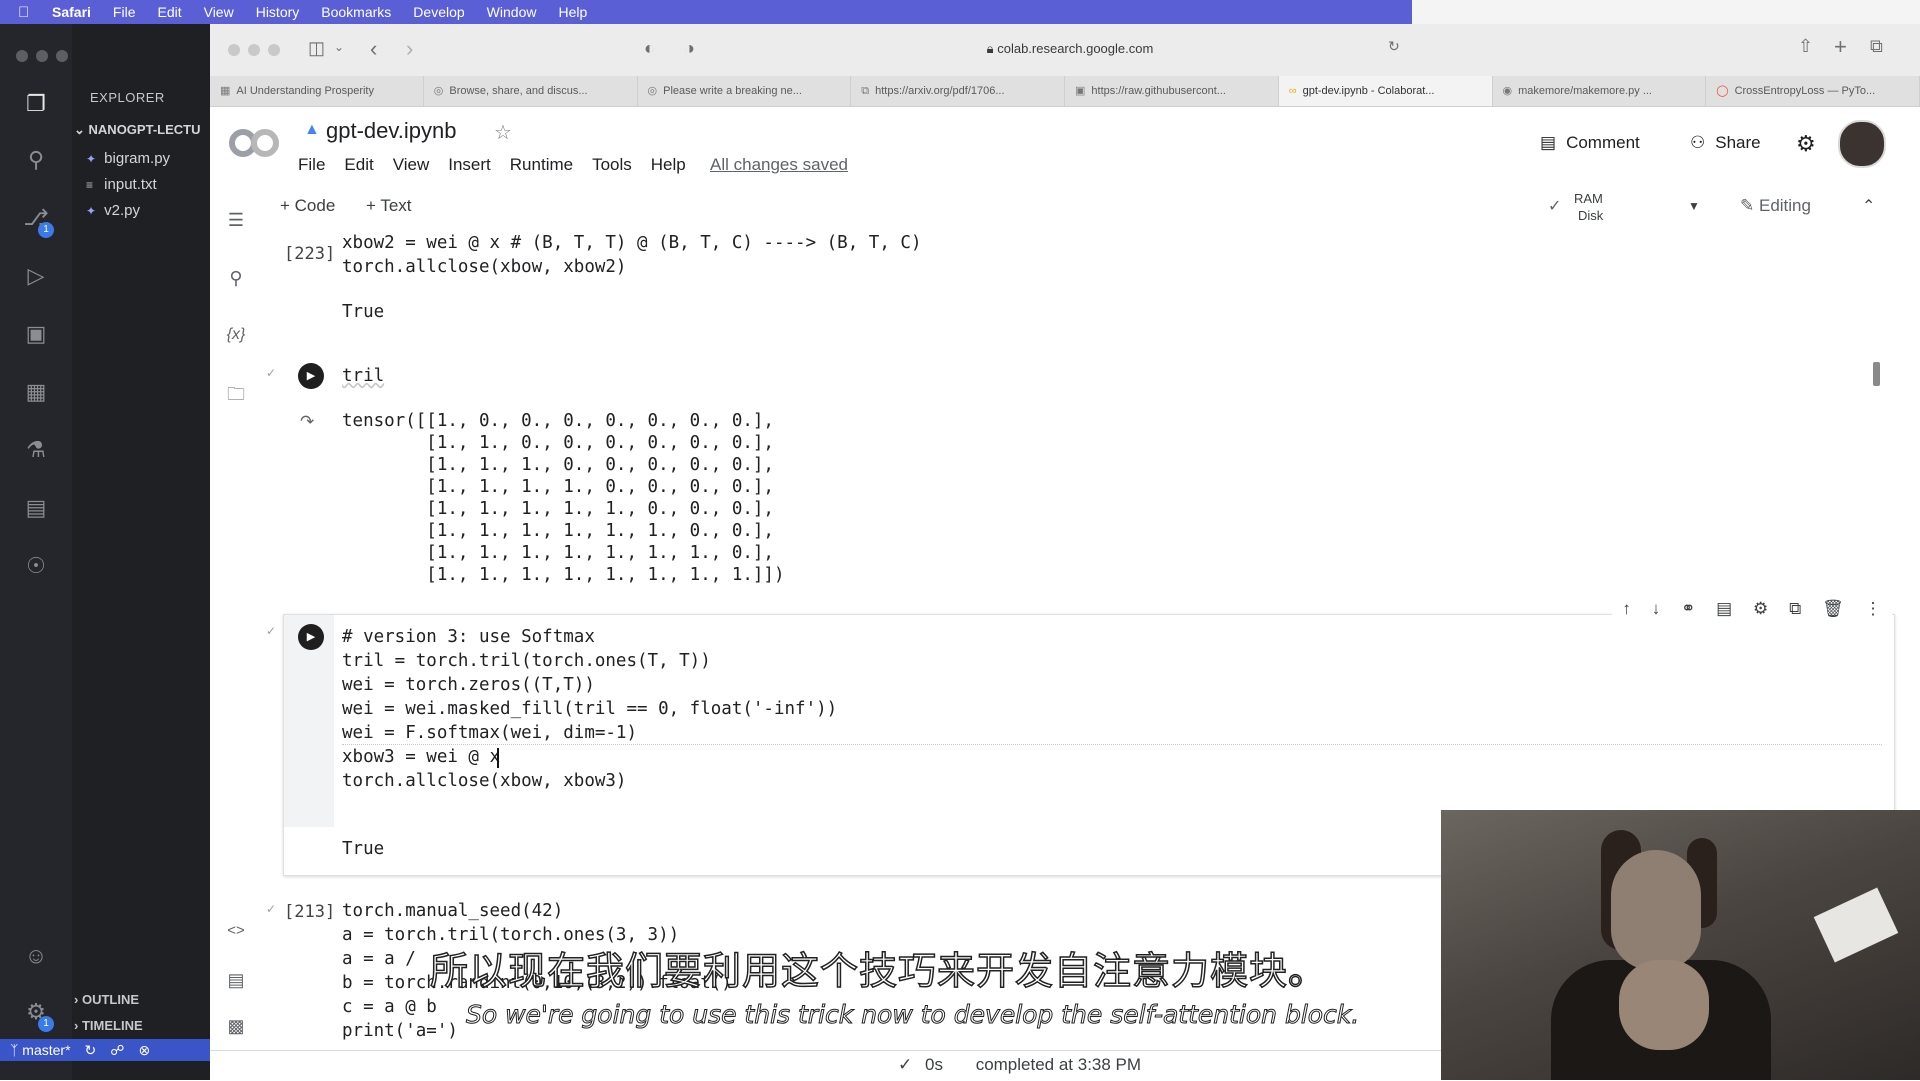 Image resolution: width=1920 pixels, height=1081 pixels. I want to click on code-line: tril = torch.tril(torch.ones(T, T)), so click(526, 661).